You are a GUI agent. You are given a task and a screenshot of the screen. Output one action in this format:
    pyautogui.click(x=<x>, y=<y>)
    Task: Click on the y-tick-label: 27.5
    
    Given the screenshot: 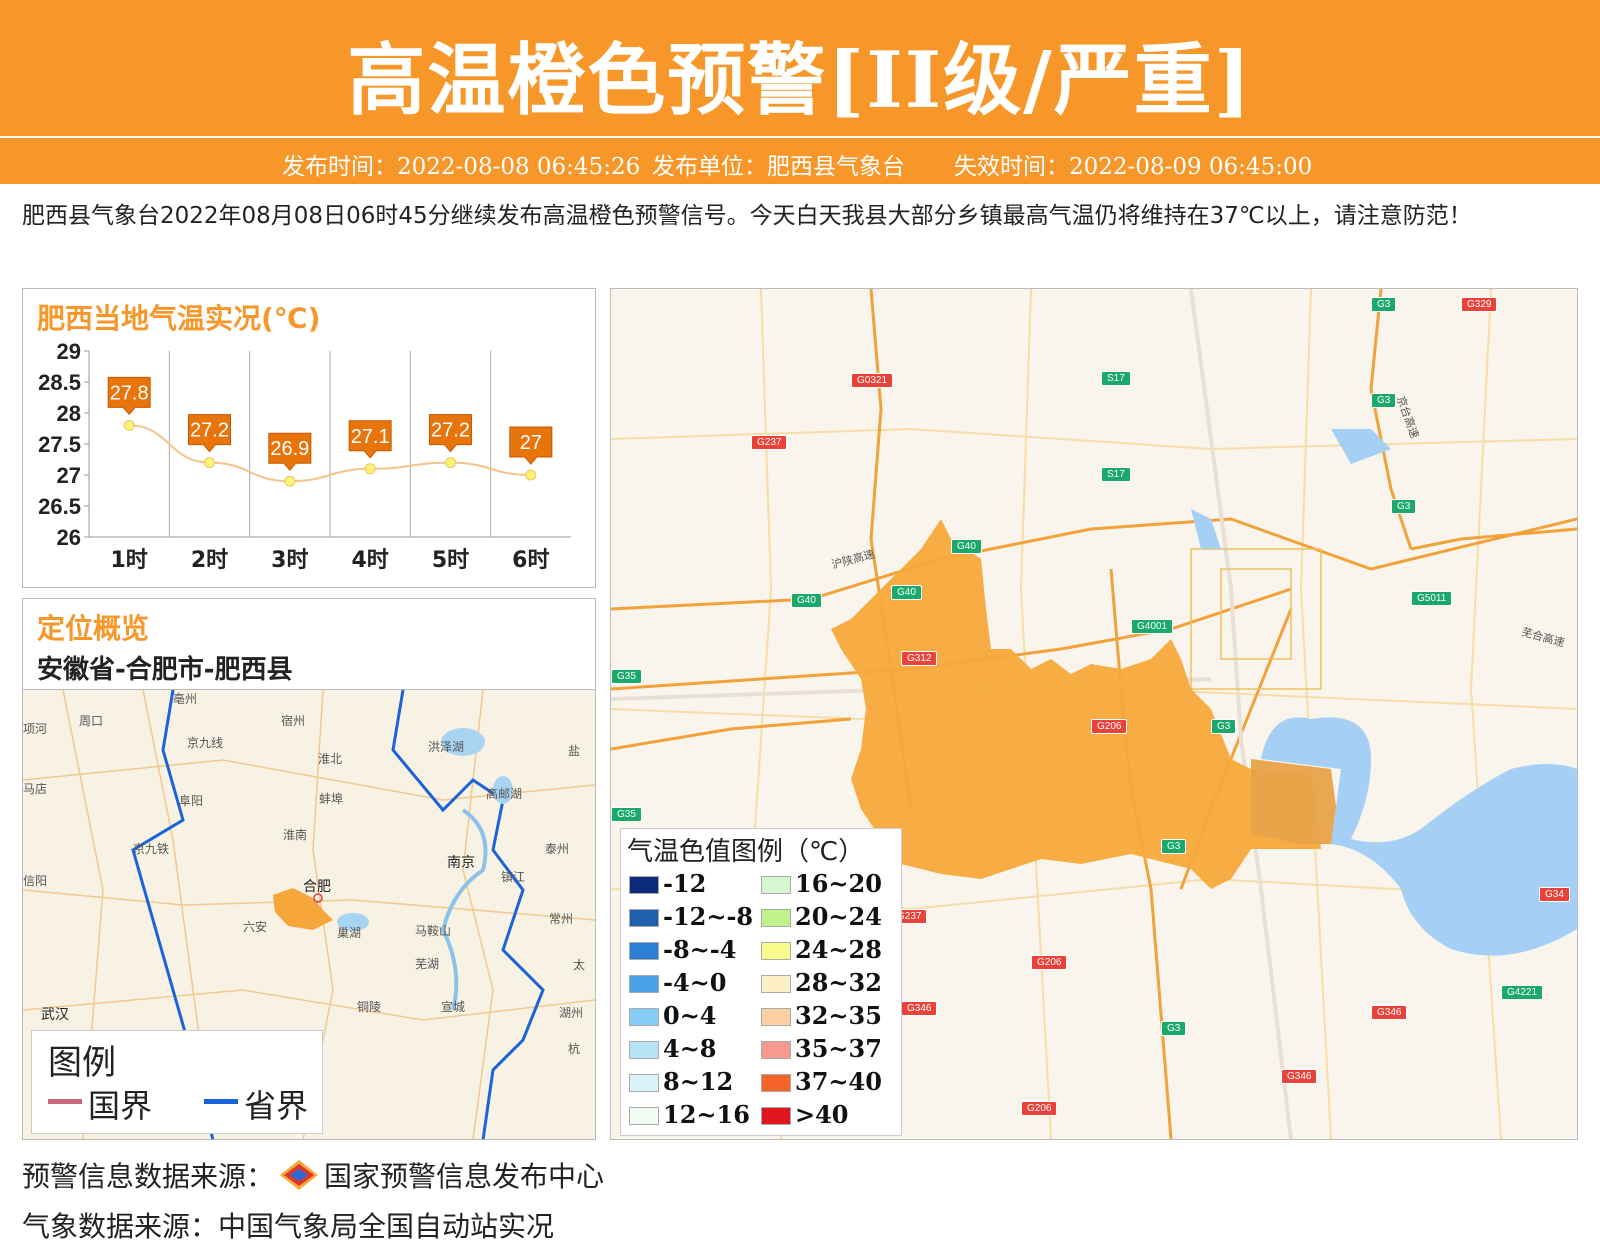 What is the action you would take?
    pyautogui.click(x=59, y=444)
    